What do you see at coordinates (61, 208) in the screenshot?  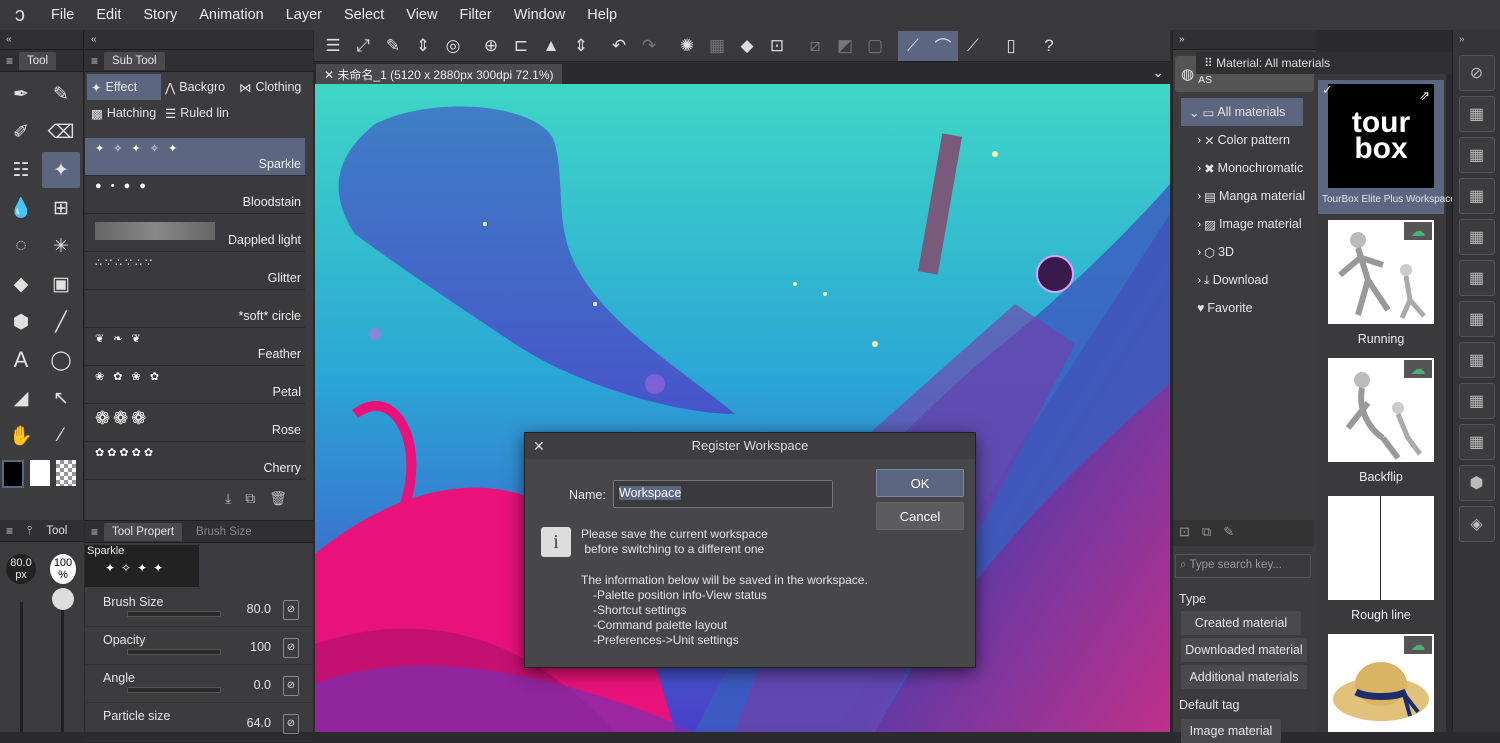 I see `frame-tool-icon: ⊞` at bounding box center [61, 208].